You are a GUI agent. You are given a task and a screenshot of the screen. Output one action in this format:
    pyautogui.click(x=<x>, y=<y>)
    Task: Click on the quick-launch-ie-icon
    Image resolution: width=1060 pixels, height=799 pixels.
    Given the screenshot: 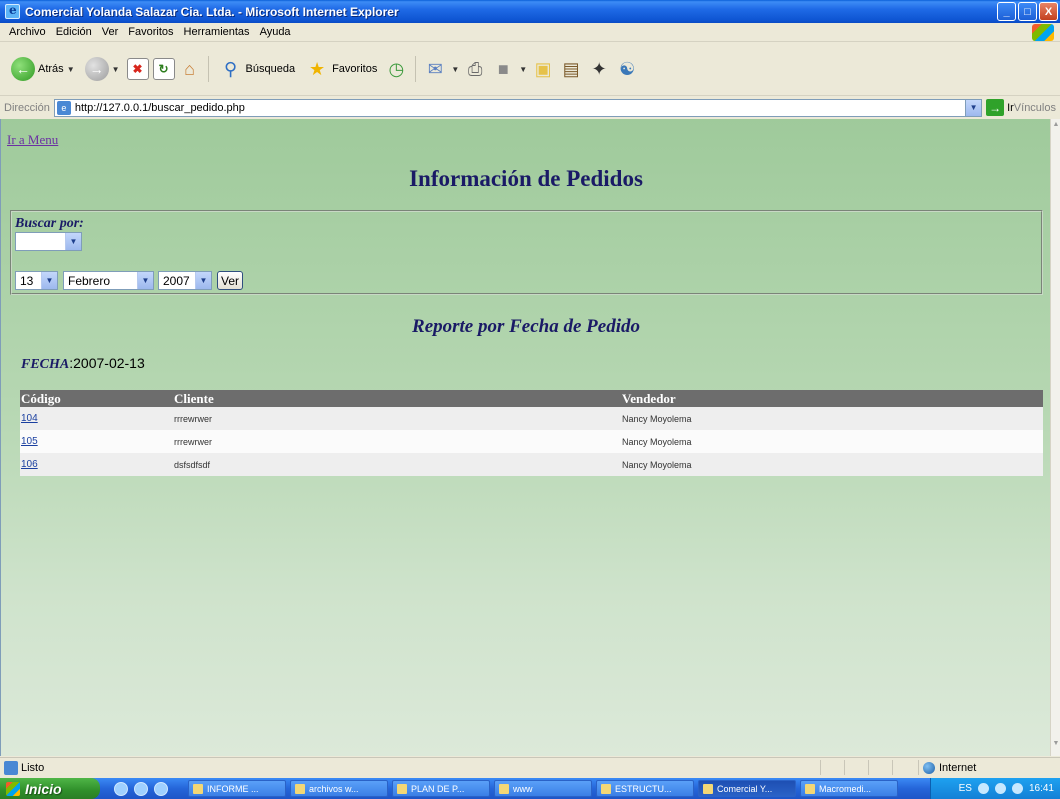 What is the action you would take?
    pyautogui.click(x=121, y=788)
    